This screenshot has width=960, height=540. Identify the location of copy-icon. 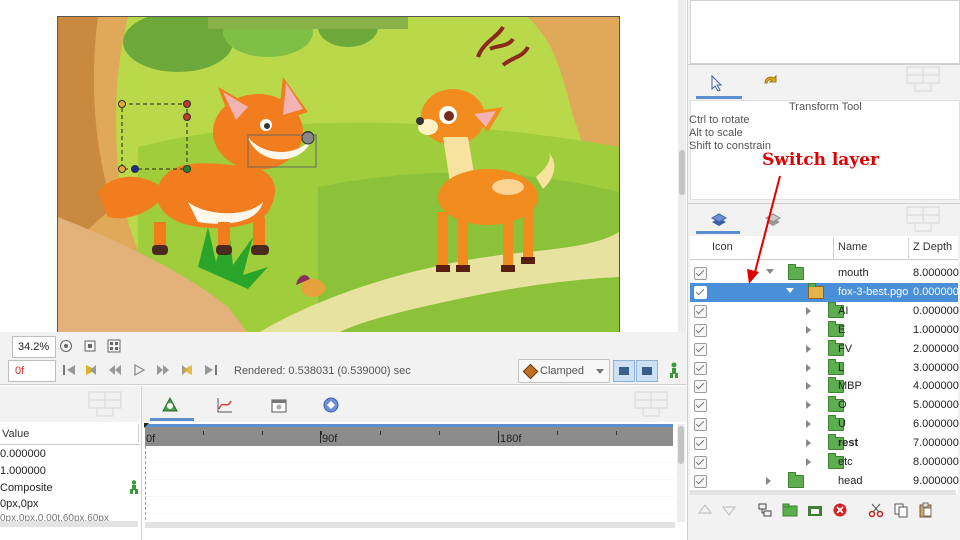
(901, 510).